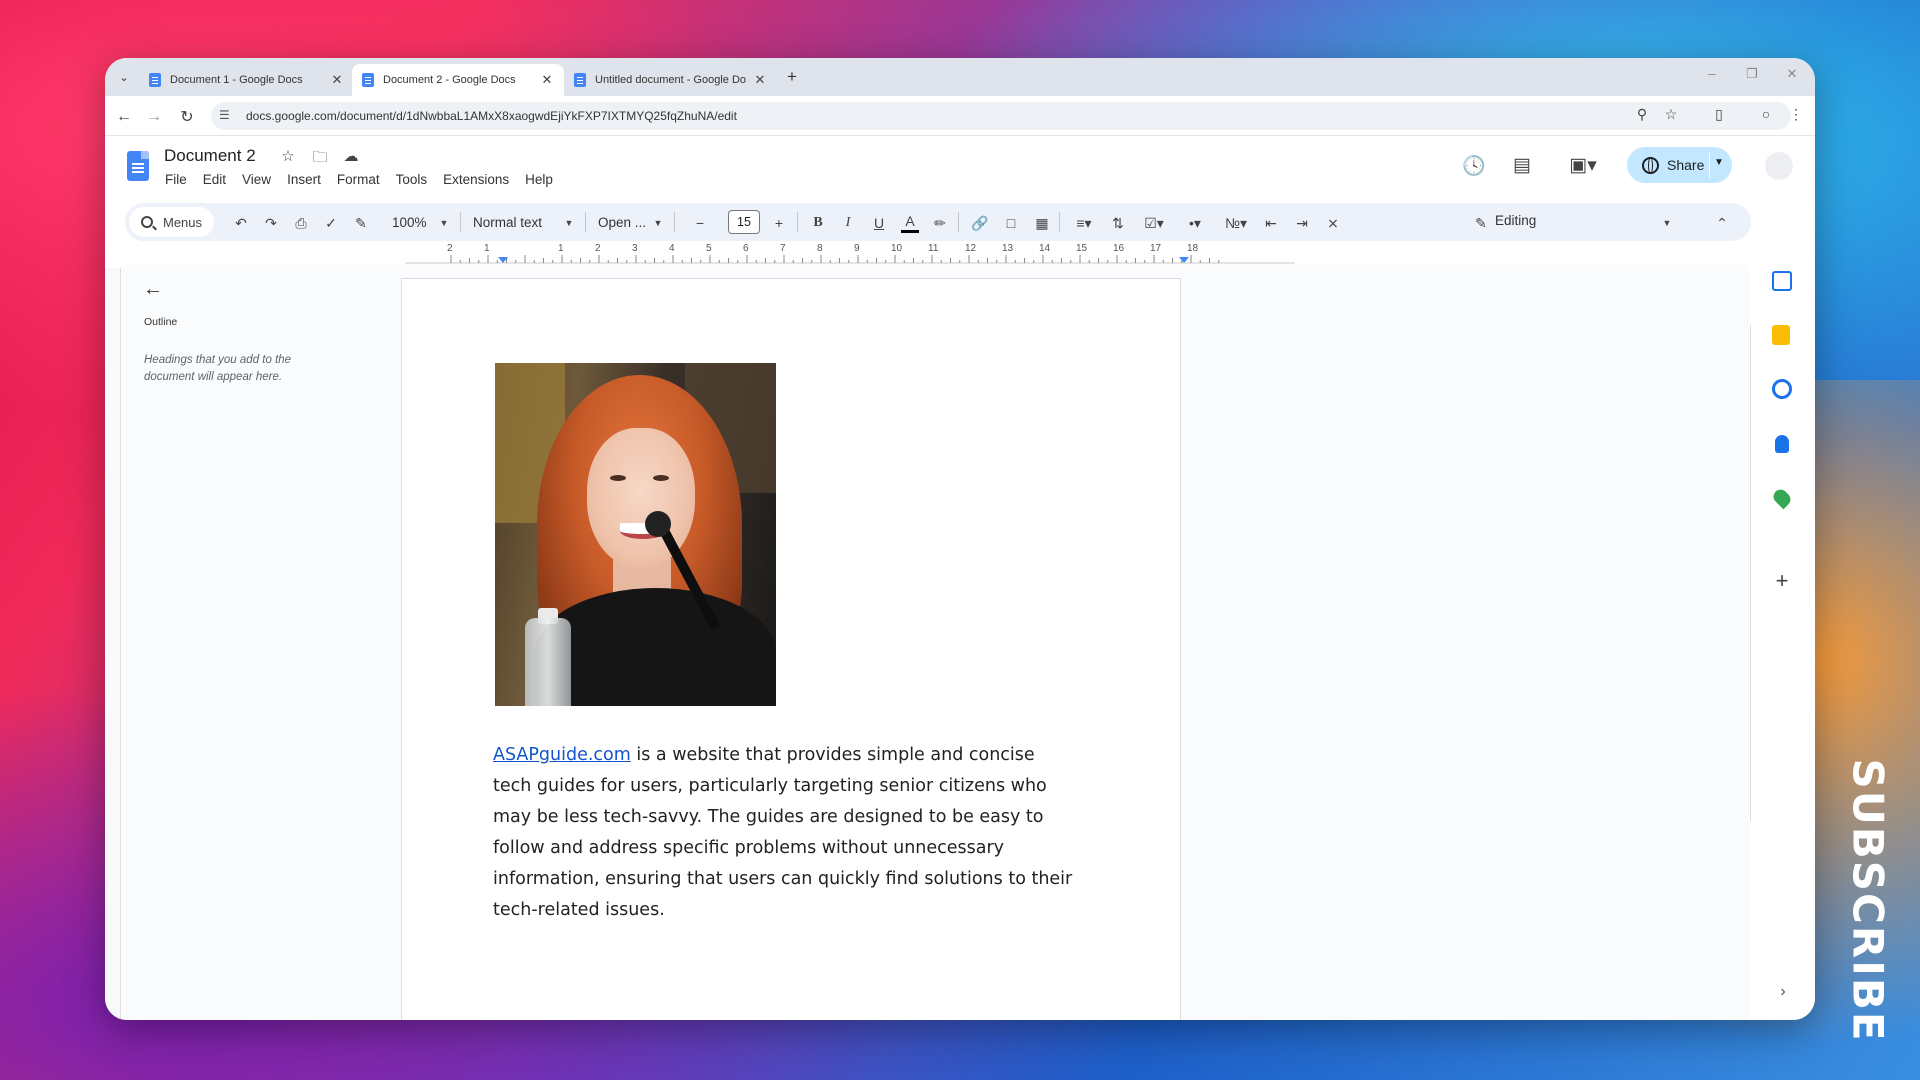 Image resolution: width=1920 pixels, height=1080 pixels. Describe the element at coordinates (848, 223) in the screenshot. I see `italic-icon: I` at that location.